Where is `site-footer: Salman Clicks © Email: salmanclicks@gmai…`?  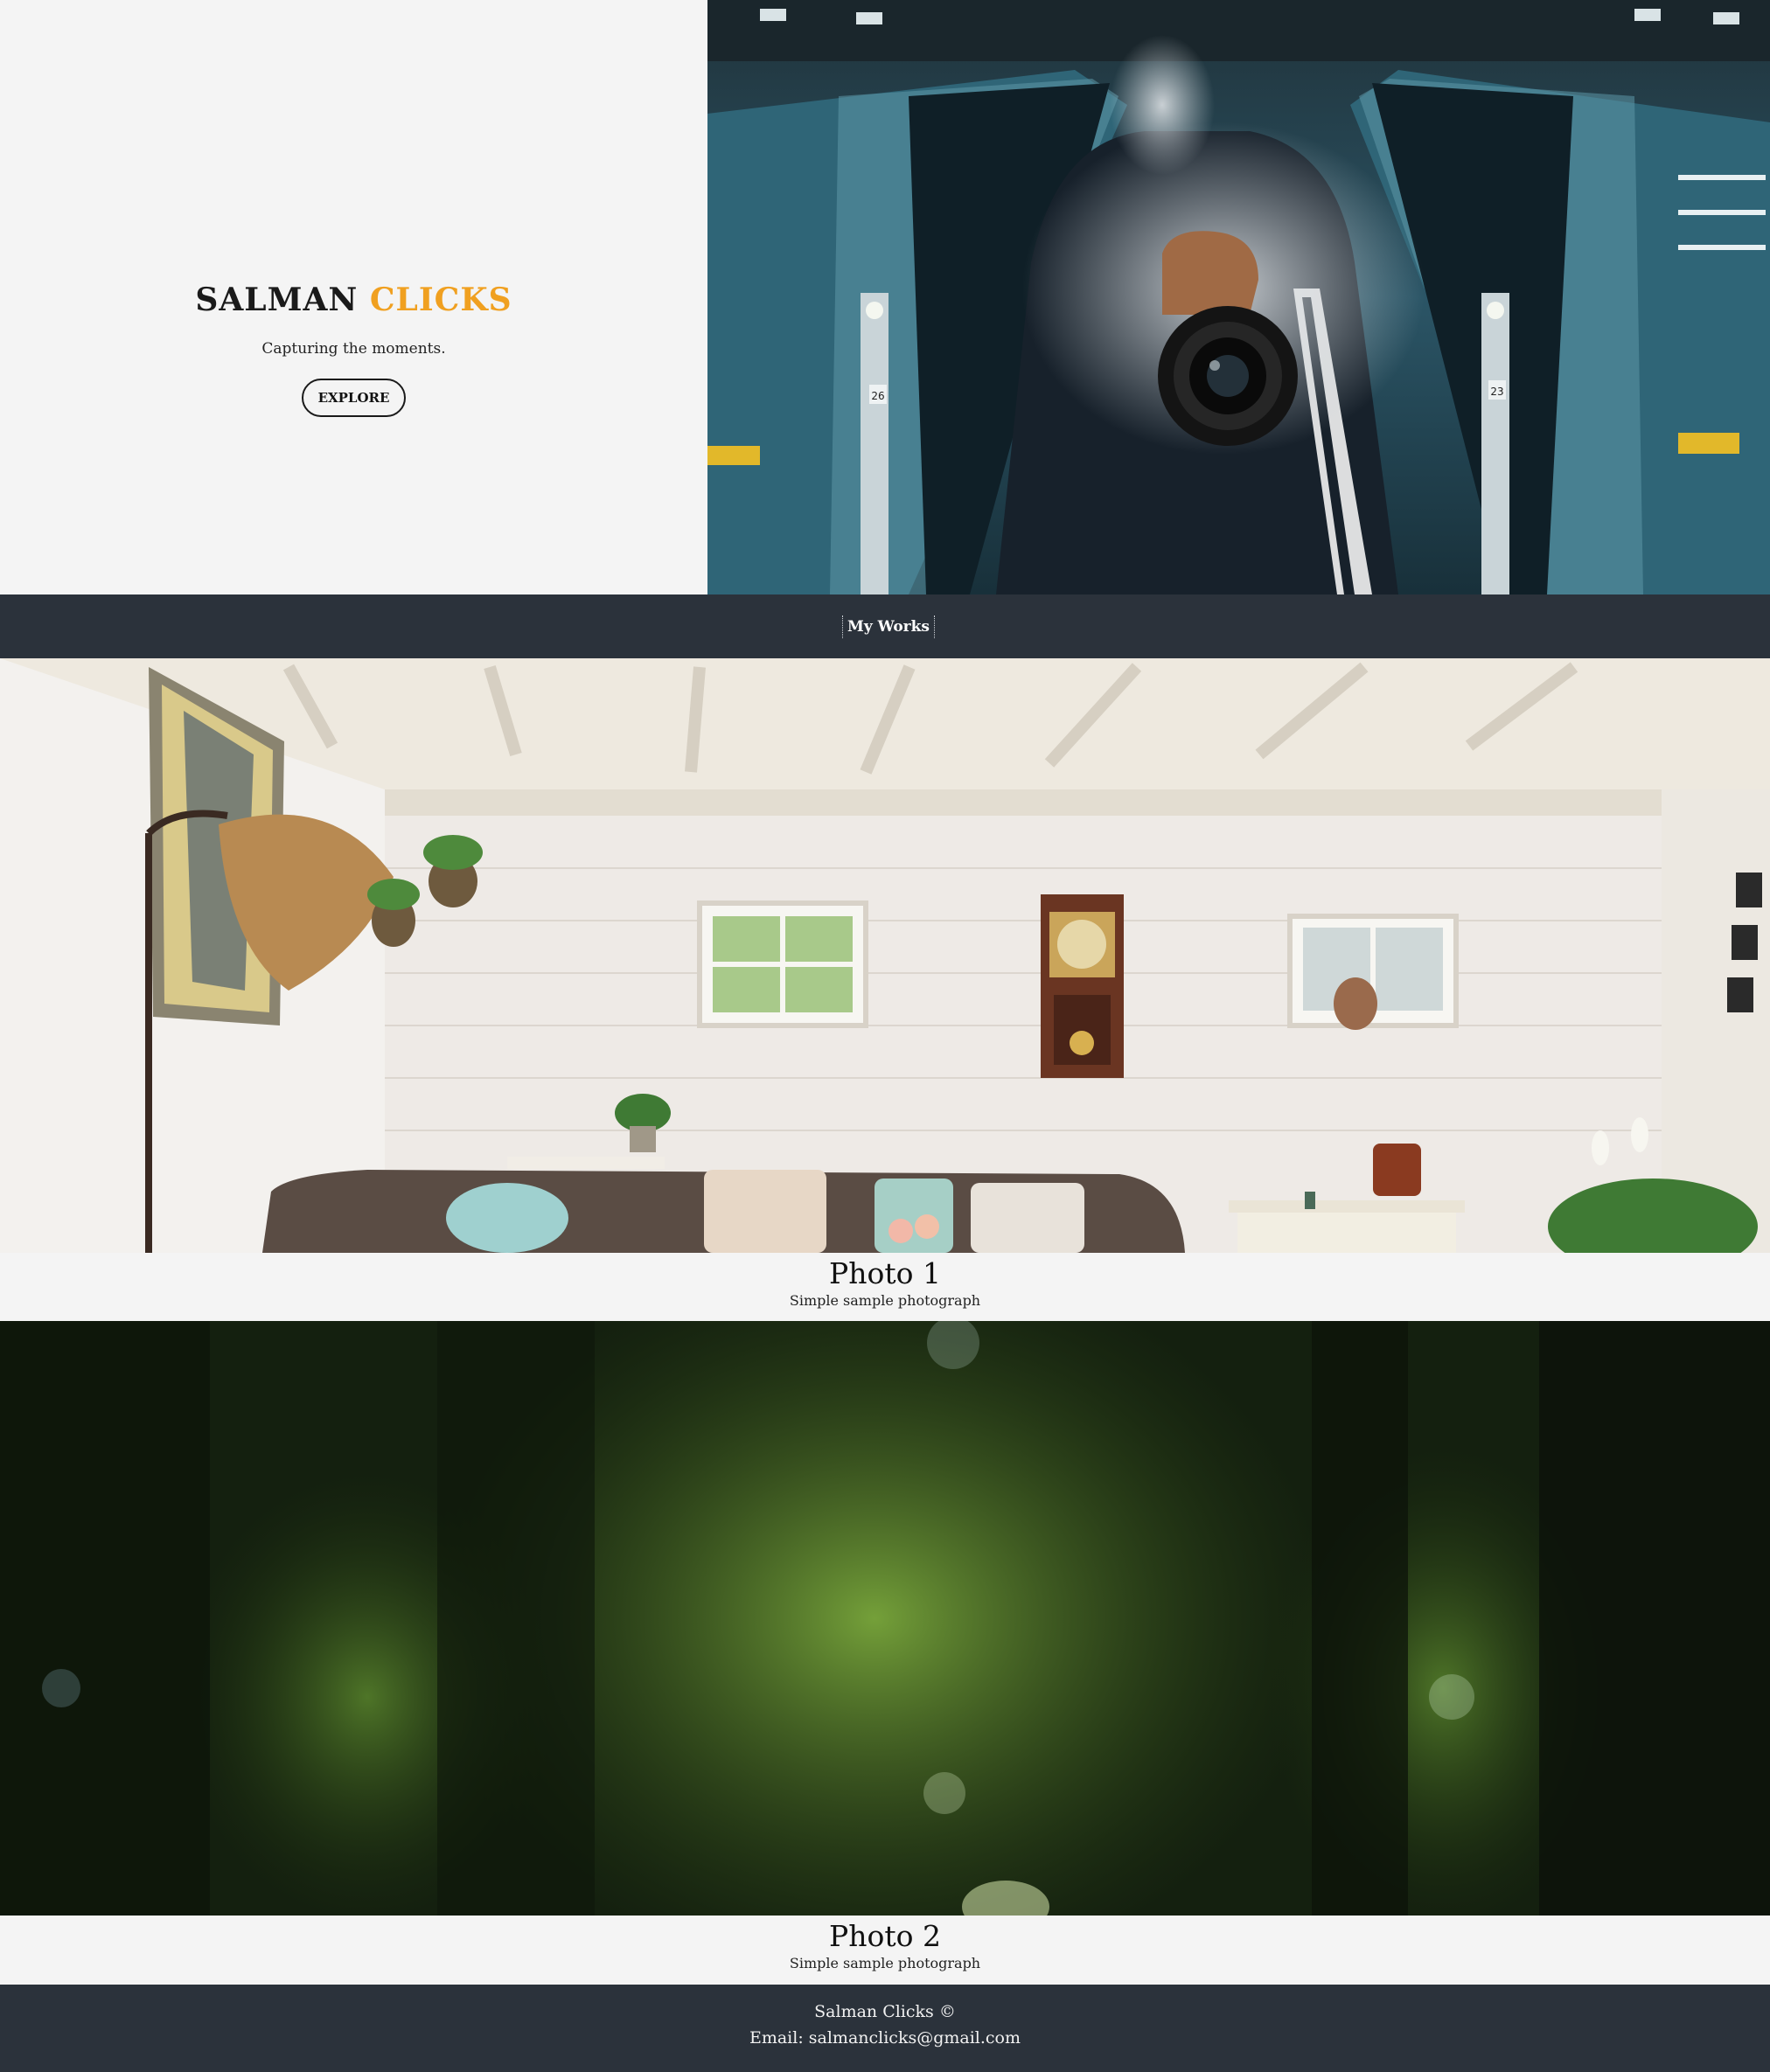 site-footer: Salman Clicks © Email: salmanclicks@gmai… is located at coordinates (885, 2028).